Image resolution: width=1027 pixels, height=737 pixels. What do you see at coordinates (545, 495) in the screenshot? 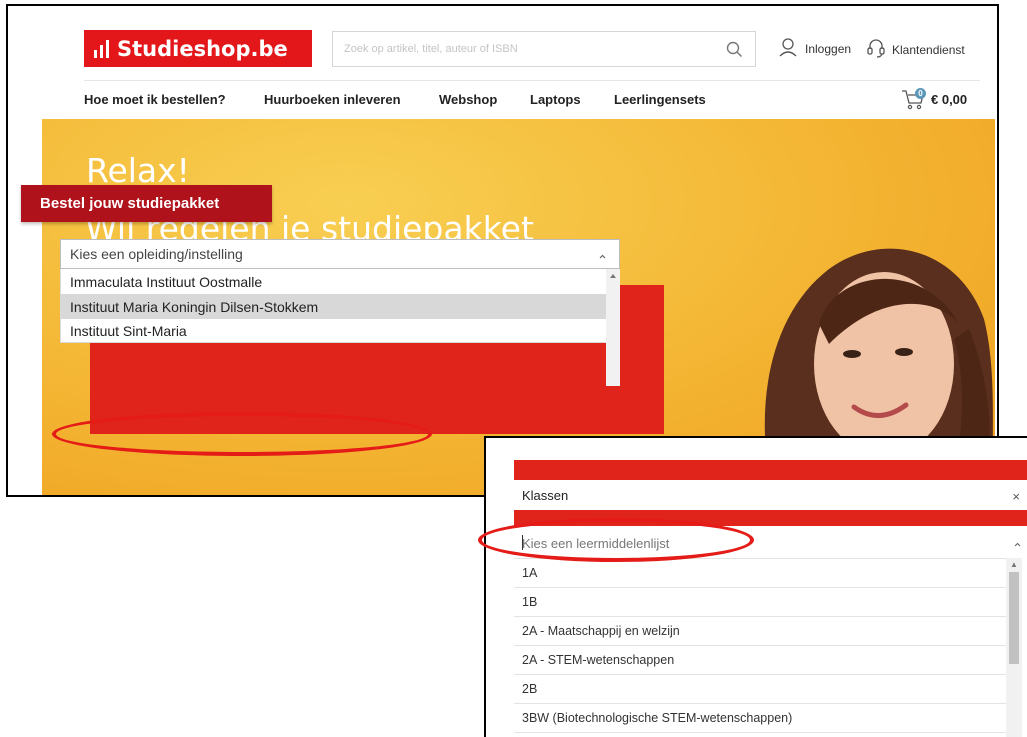
I see `klassen-title: Klassen` at bounding box center [545, 495].